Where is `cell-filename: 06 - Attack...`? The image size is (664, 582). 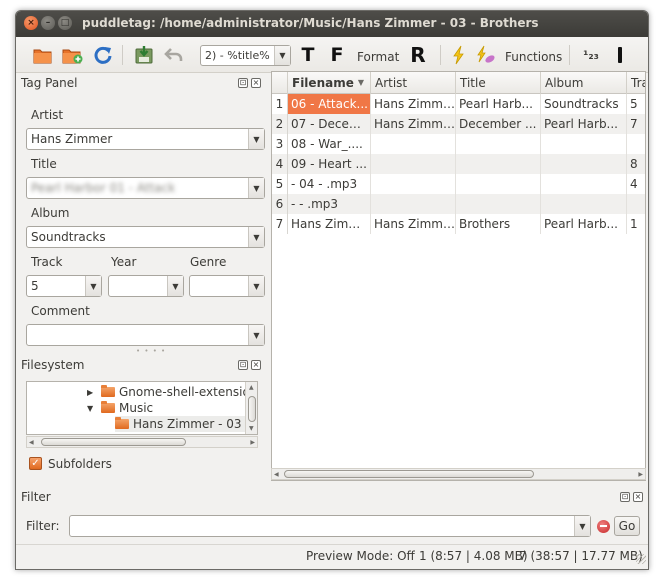
cell-filename: 06 - Attack... is located at coordinates (329, 104).